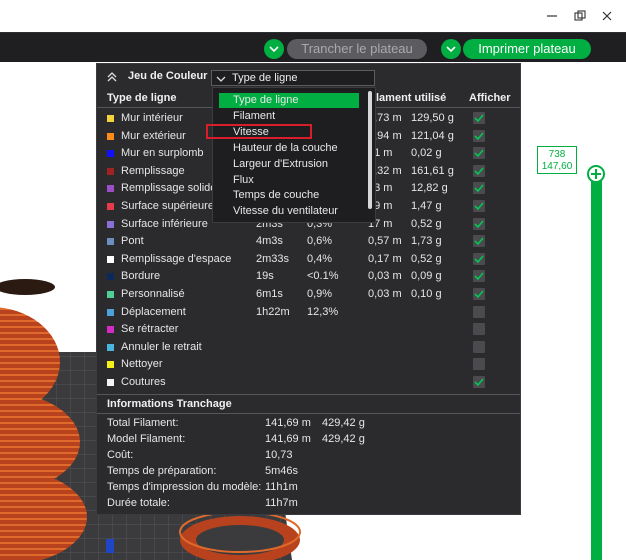 The width and height of the screenshot is (626, 560). Describe the element at coordinates (313, 16) in the screenshot. I see `title-bar` at that location.